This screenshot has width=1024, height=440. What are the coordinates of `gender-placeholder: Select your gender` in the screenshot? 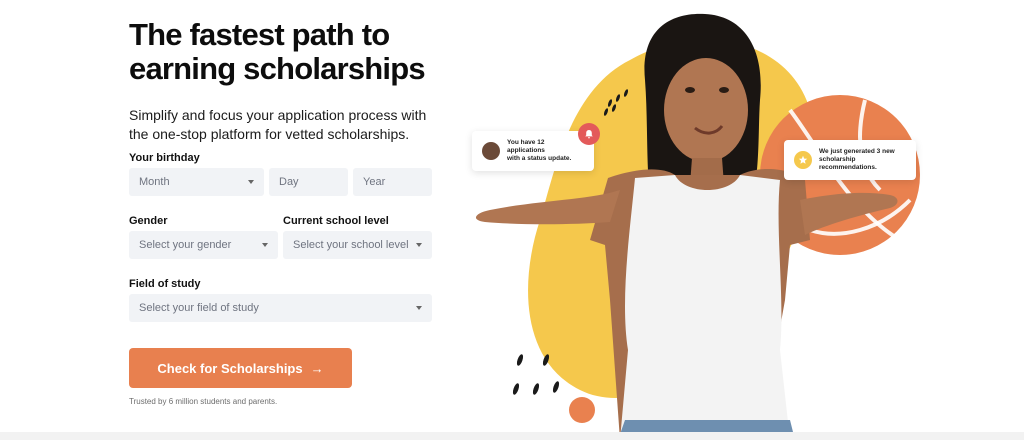 It's located at (185, 245).